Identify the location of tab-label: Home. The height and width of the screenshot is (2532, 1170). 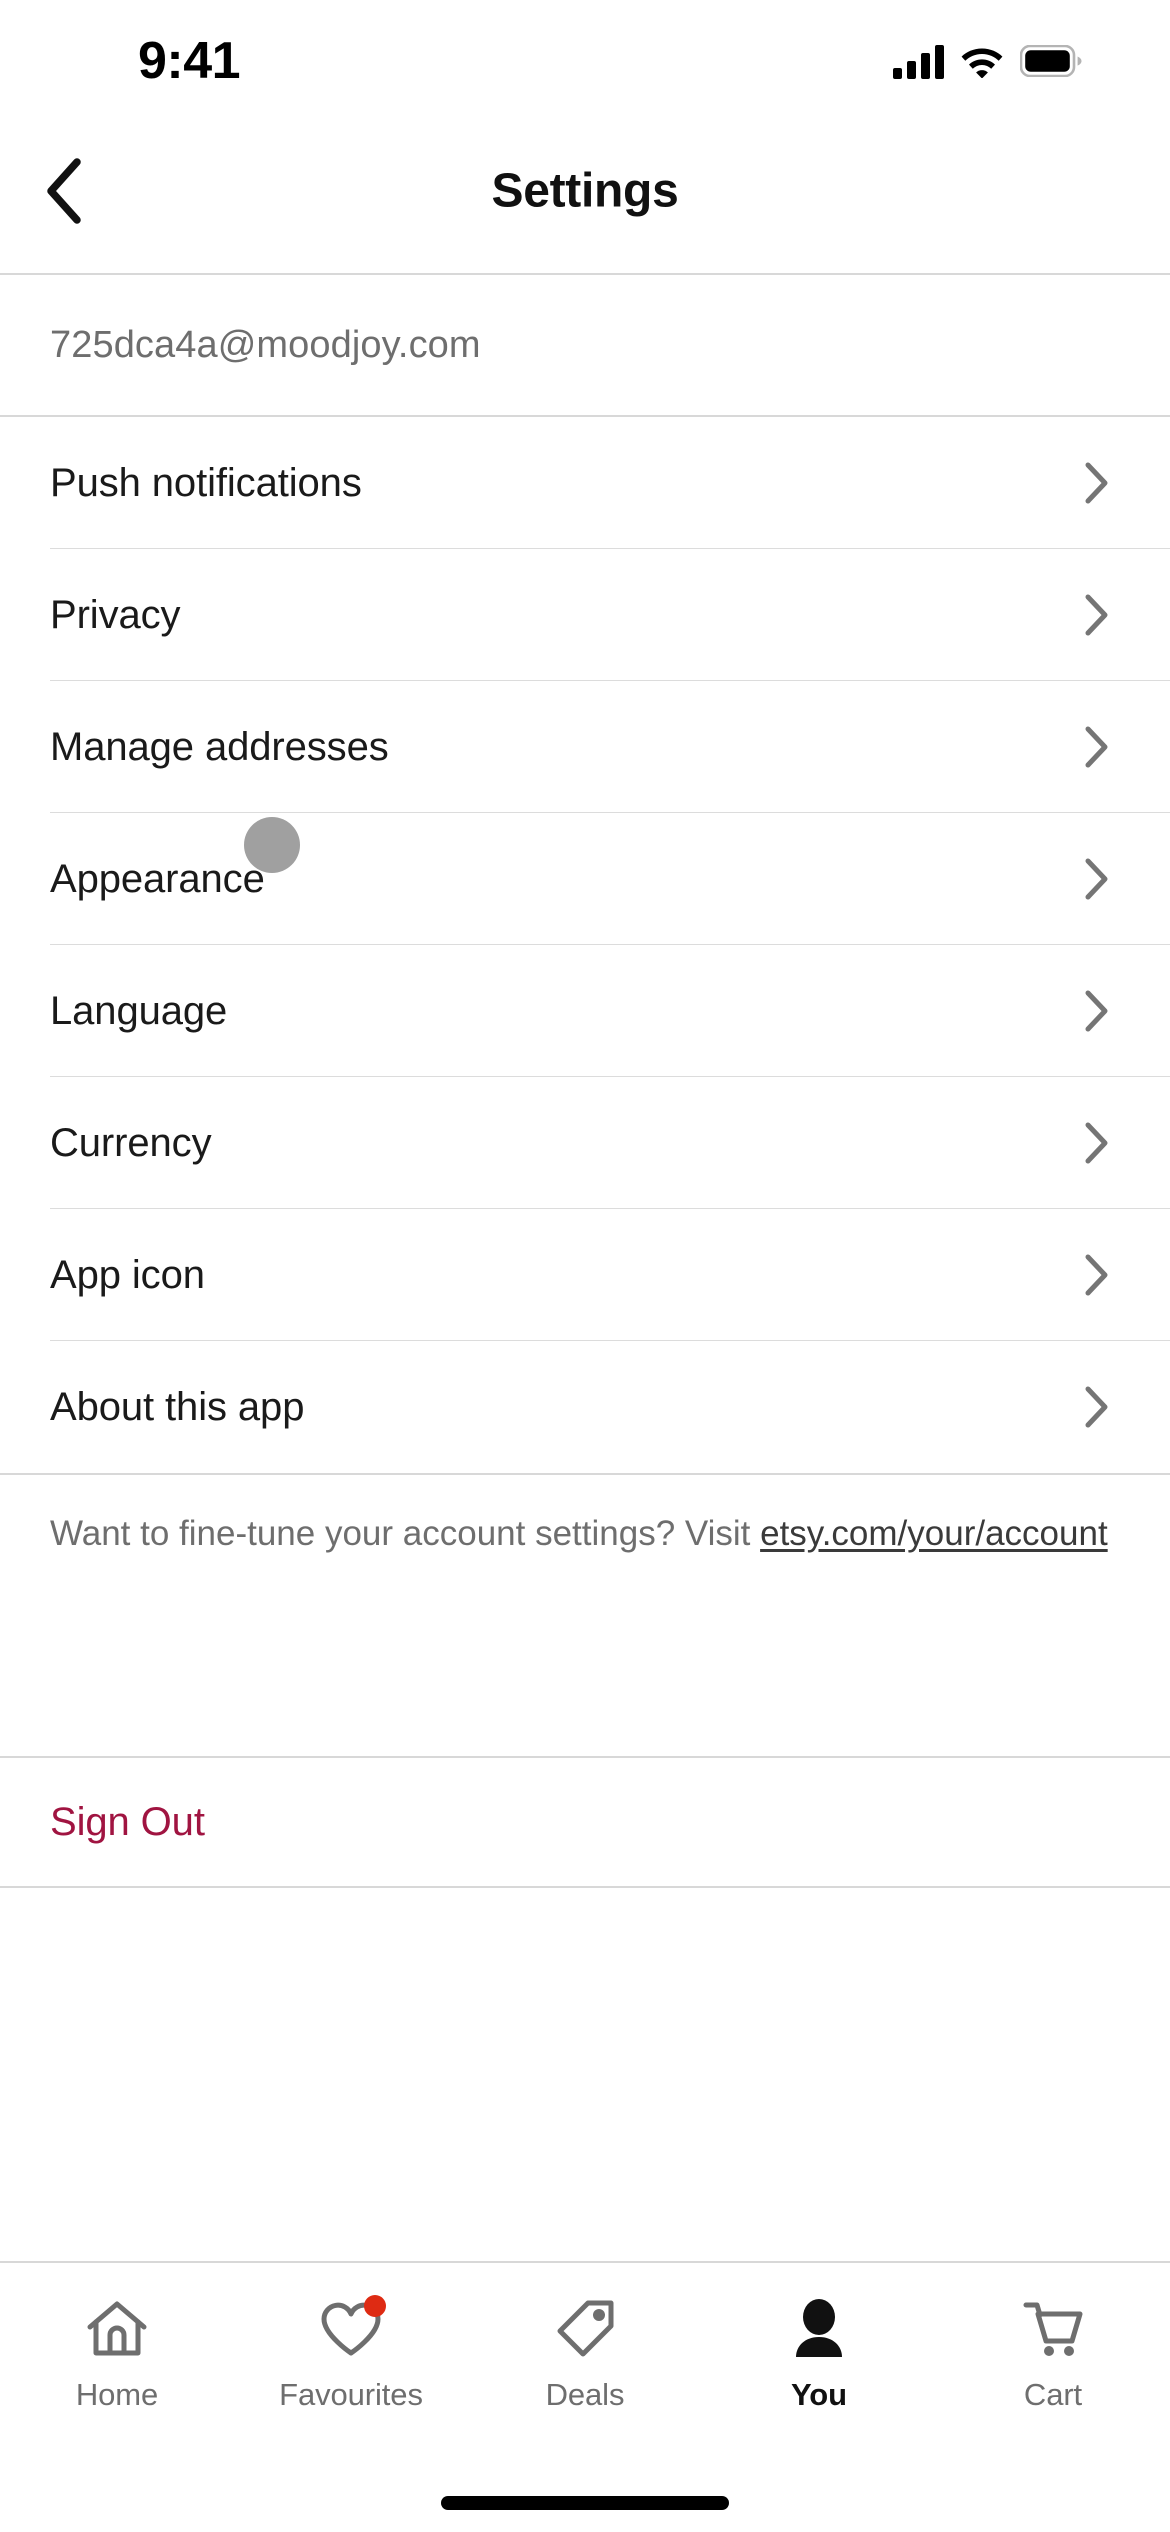
(117, 2394).